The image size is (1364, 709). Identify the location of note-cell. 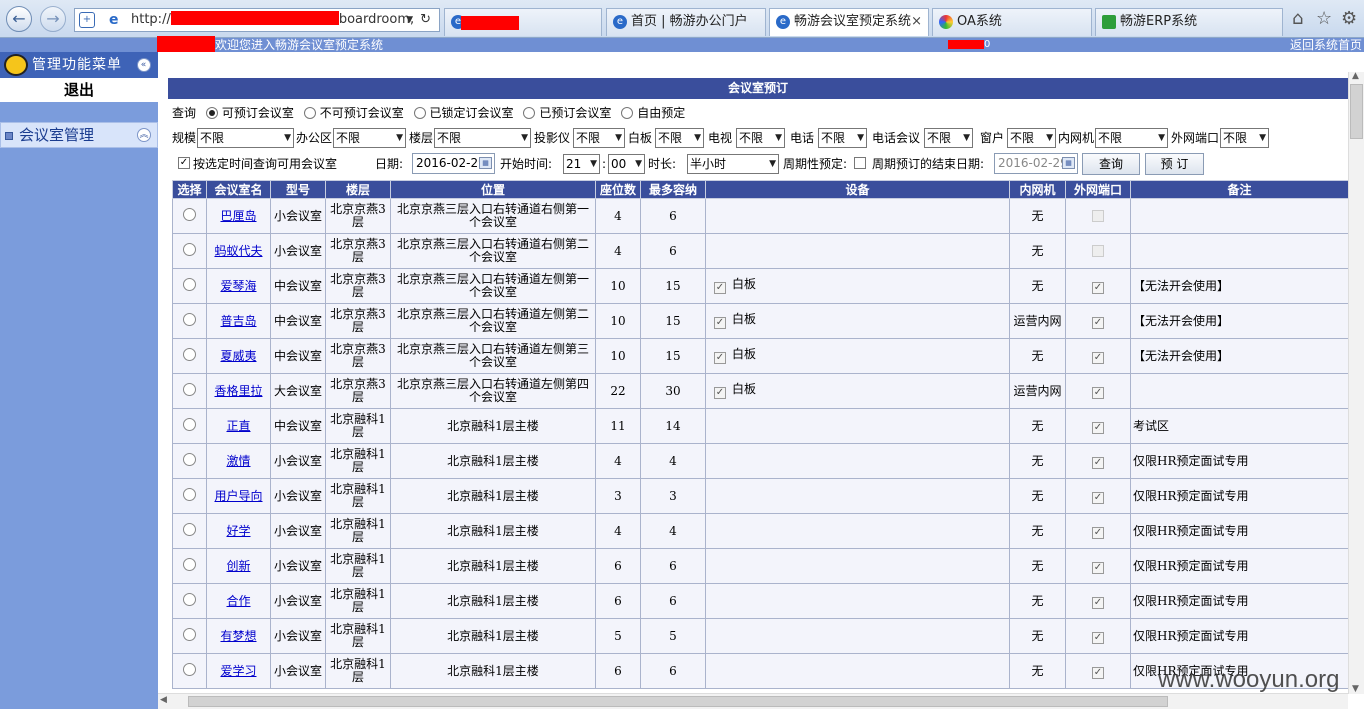
(1239, 251).